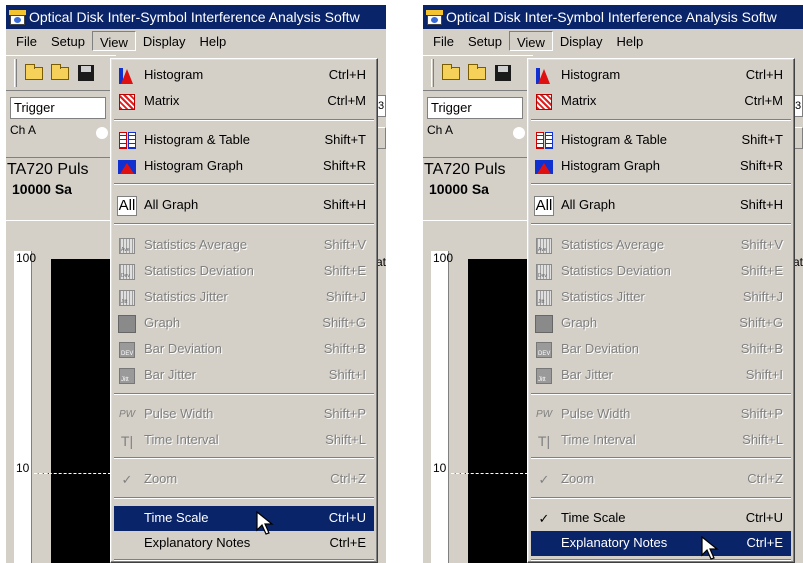 This screenshot has height=563, width=803. What do you see at coordinates (591, 74) in the screenshot?
I see `menu-item-label: Histogram` at bounding box center [591, 74].